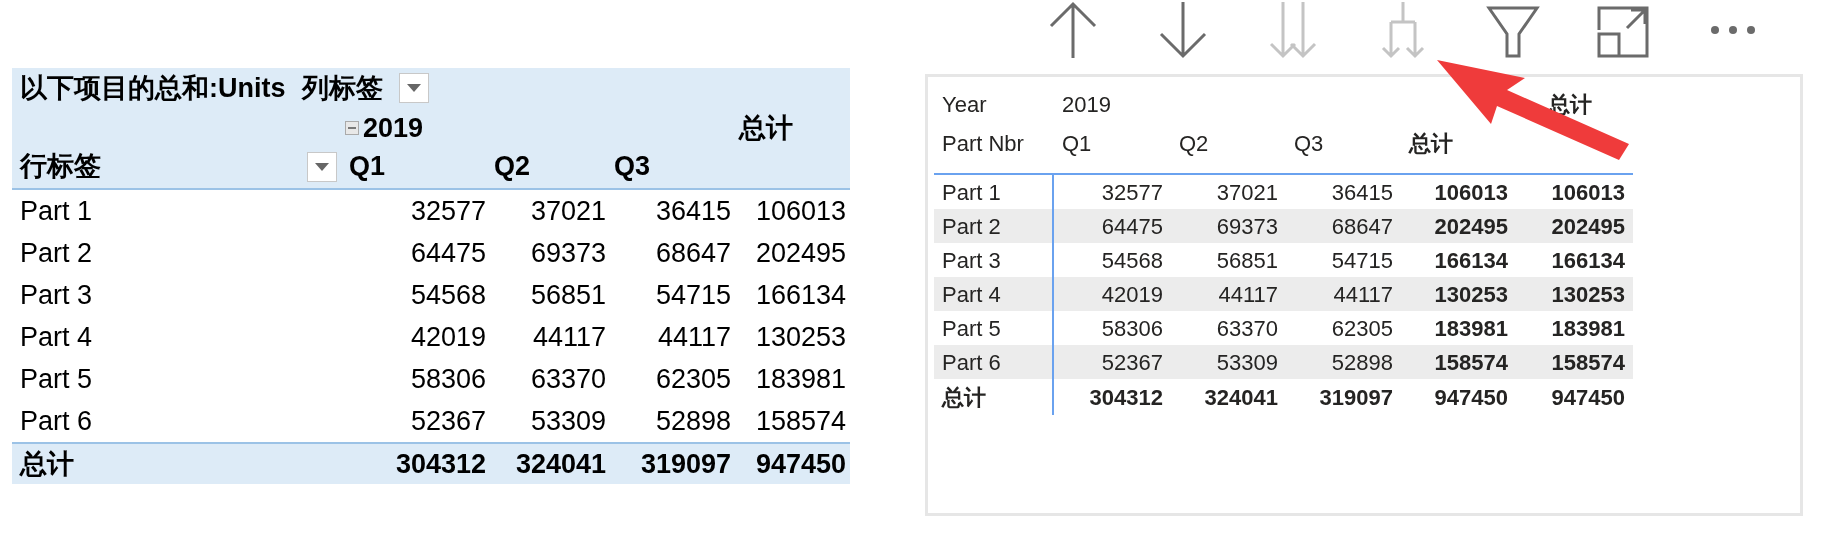  I want to click on collapse-icon, so click(352, 128).